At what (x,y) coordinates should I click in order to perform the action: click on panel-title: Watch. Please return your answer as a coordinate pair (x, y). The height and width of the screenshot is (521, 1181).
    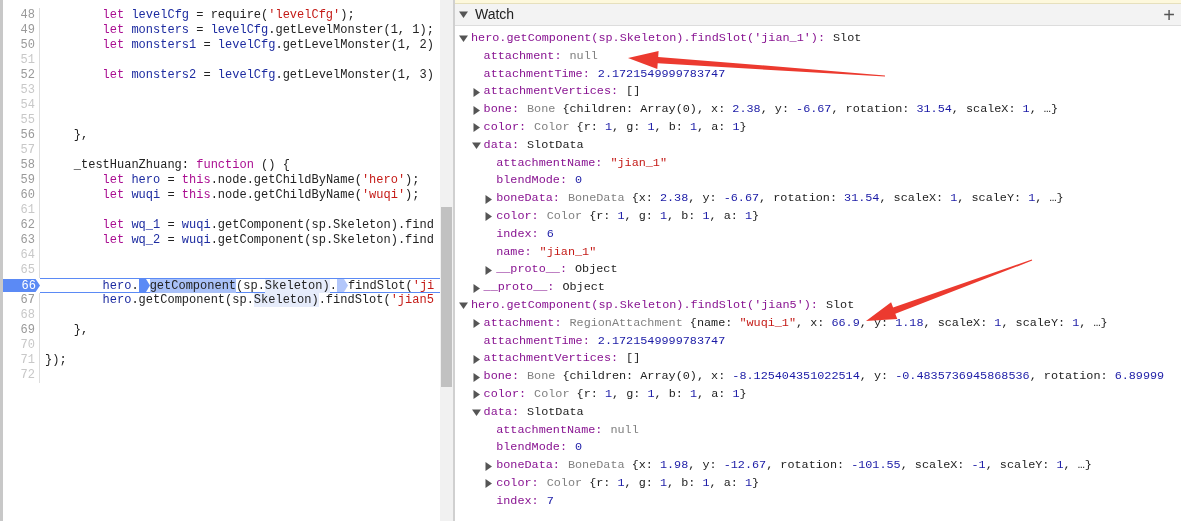
    Looking at the image, I should click on (818, 14).